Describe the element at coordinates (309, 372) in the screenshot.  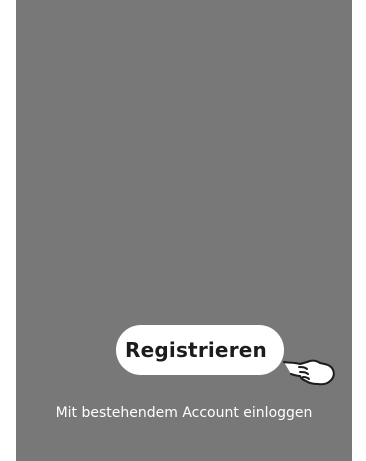
I see `pointing-hand-icon` at that location.